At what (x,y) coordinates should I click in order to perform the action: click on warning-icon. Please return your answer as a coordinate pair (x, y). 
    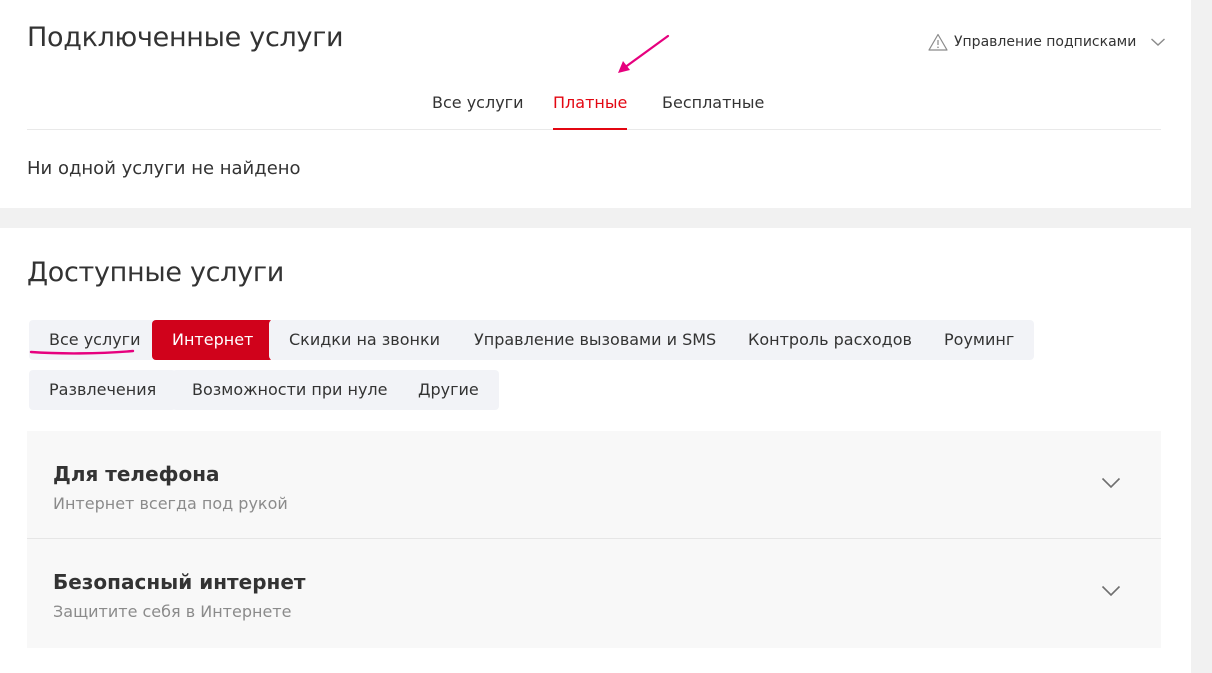
    Looking at the image, I should click on (938, 42).